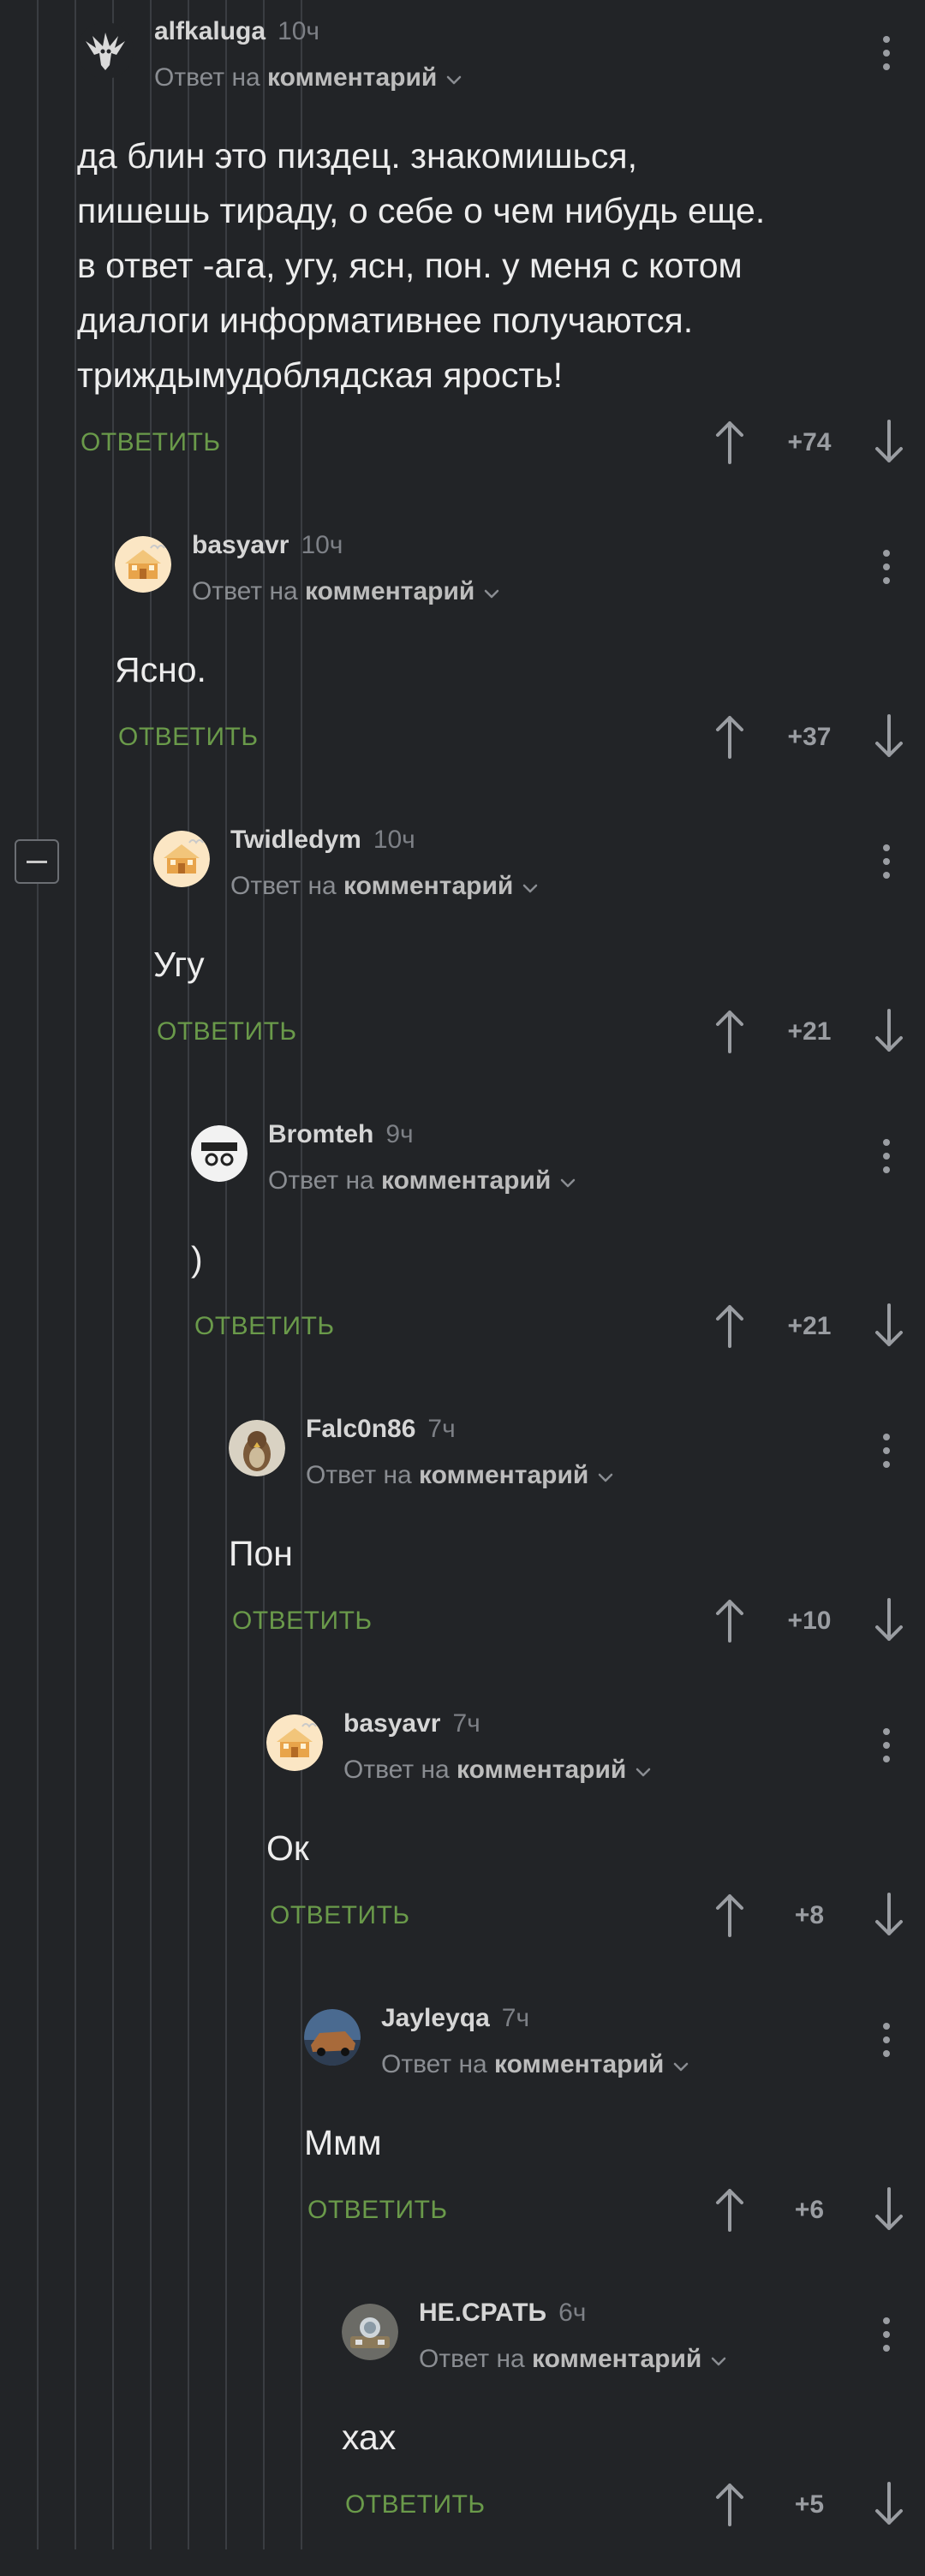 The width and height of the screenshot is (925, 2576). What do you see at coordinates (466, 1723) in the screenshot?
I see `comment-time: 7ч` at bounding box center [466, 1723].